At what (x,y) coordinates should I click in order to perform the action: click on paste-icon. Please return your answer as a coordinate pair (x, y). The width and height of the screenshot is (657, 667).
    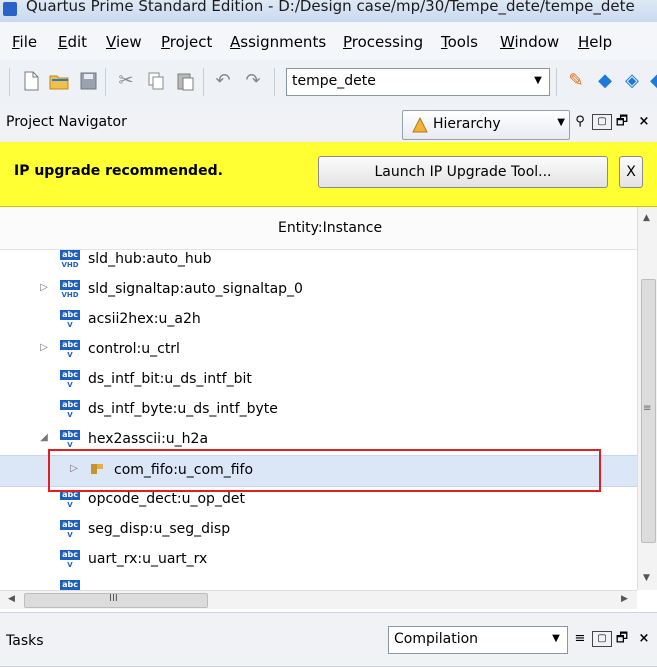
    Looking at the image, I should click on (185, 81).